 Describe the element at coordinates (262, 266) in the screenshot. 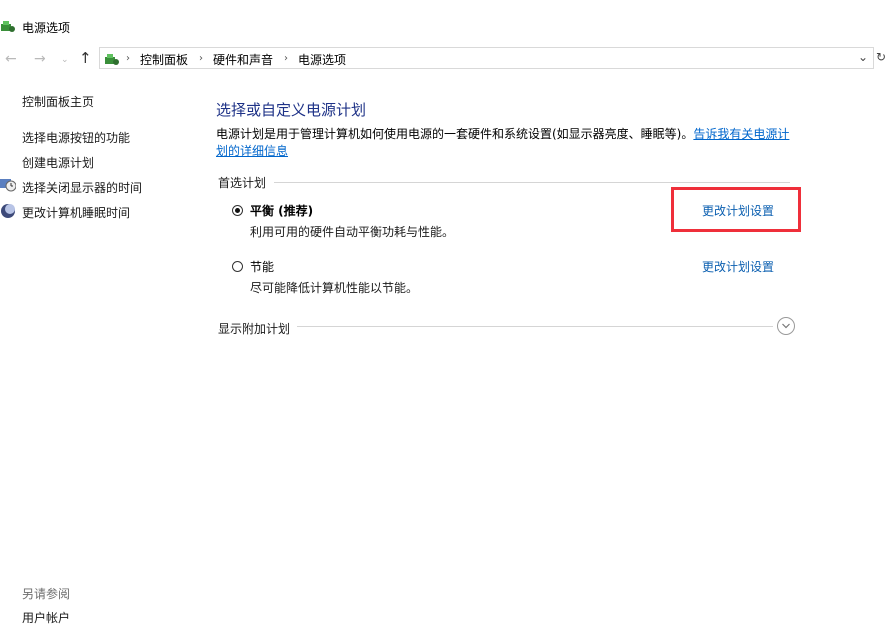

I see `power-saver-plan-name: 节能` at that location.